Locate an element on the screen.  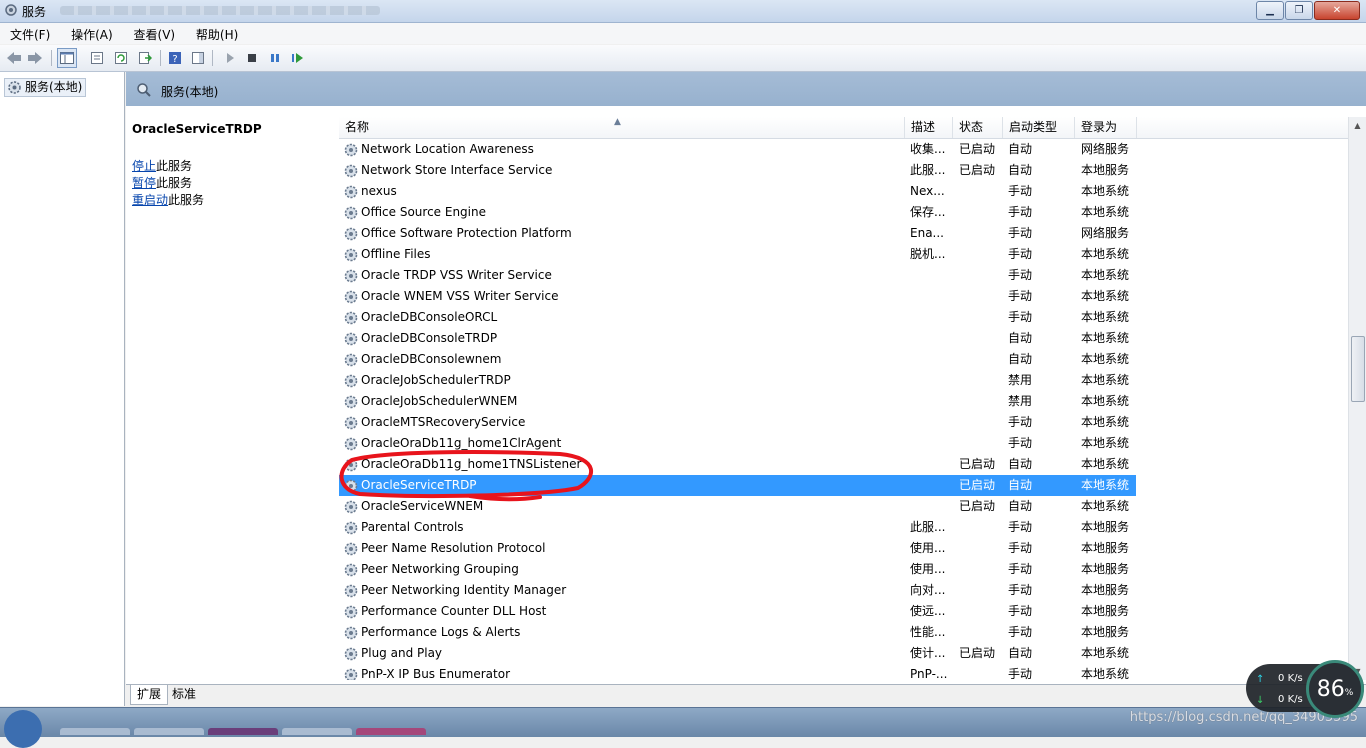
service-row: Plug and Play 使计... 已启动 自动 本地系统 is located at coordinates (737, 653).